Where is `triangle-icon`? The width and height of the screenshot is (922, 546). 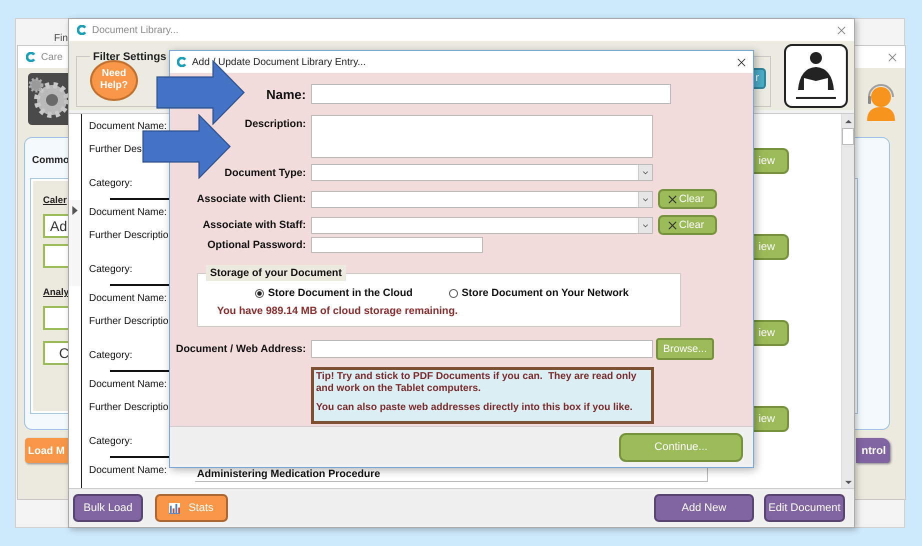 triangle-icon is located at coordinates (75, 210).